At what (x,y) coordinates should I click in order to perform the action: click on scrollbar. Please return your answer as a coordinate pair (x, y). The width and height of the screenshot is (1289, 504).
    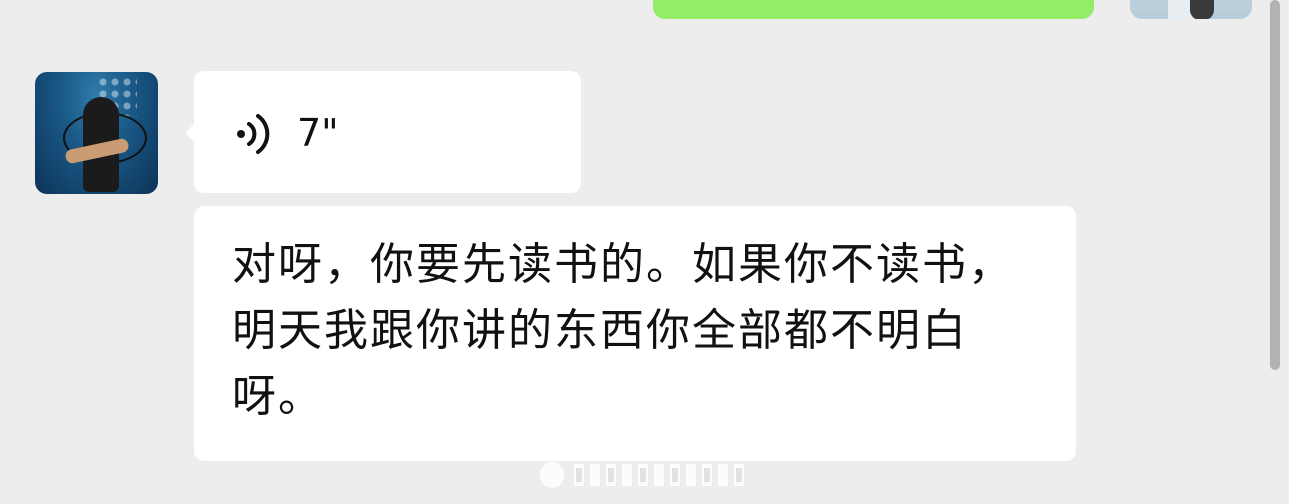
    Looking at the image, I should click on (1275, 185).